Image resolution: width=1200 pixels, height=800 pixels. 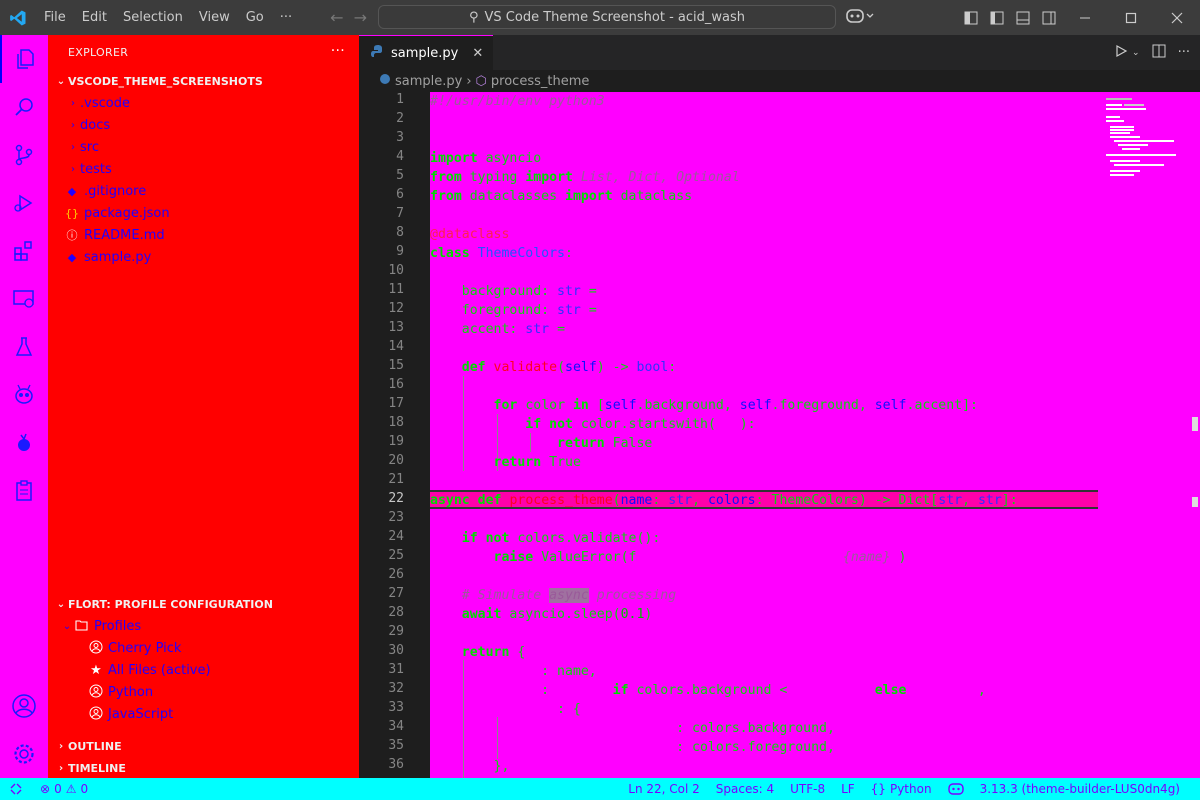 What do you see at coordinates (561, 538) in the screenshot?
I see `code-line: if not colors.validate():` at bounding box center [561, 538].